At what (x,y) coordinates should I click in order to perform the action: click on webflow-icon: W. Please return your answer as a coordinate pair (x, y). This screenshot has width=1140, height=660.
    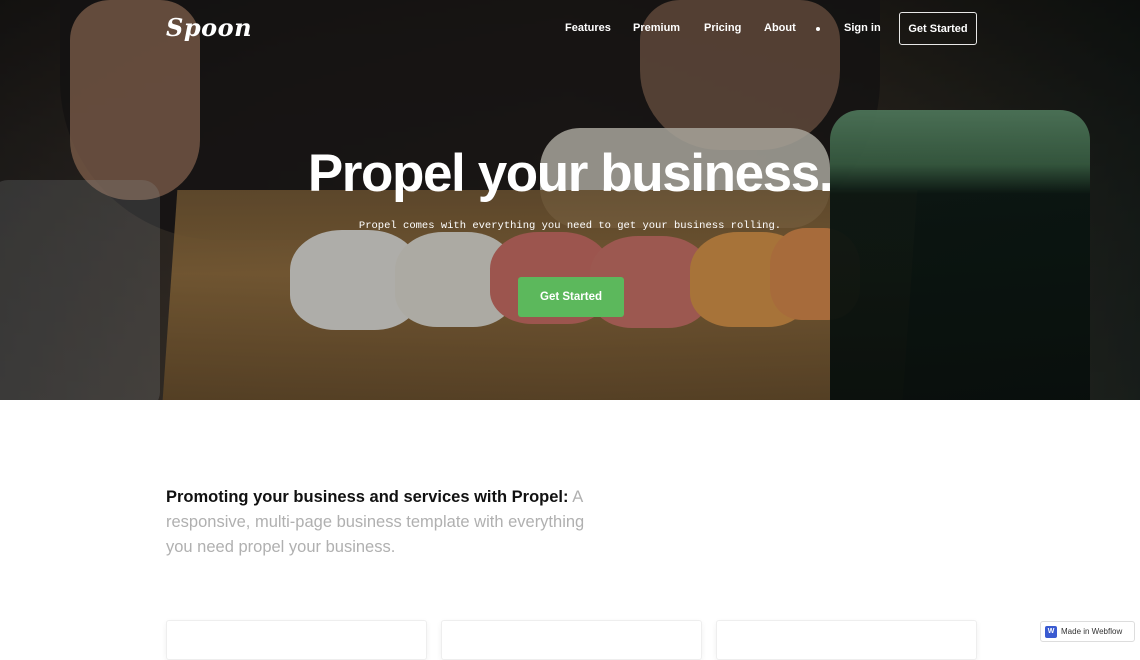
    Looking at the image, I should click on (1051, 631).